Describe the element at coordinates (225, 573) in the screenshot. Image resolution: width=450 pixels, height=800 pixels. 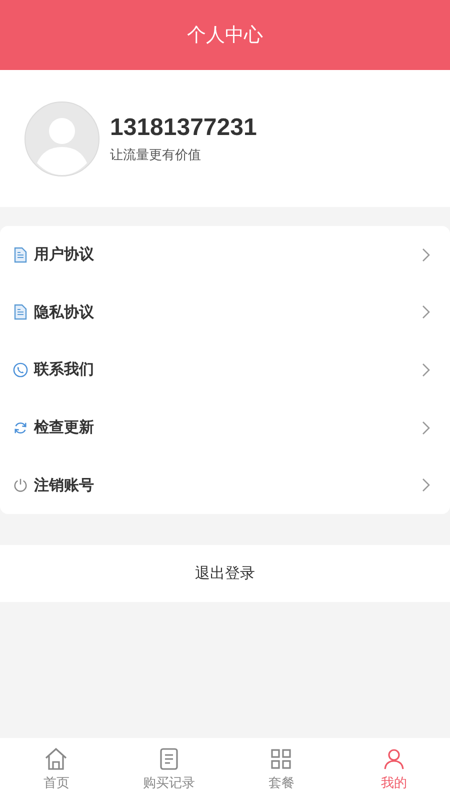
I see `logout-button: 退出登录` at that location.